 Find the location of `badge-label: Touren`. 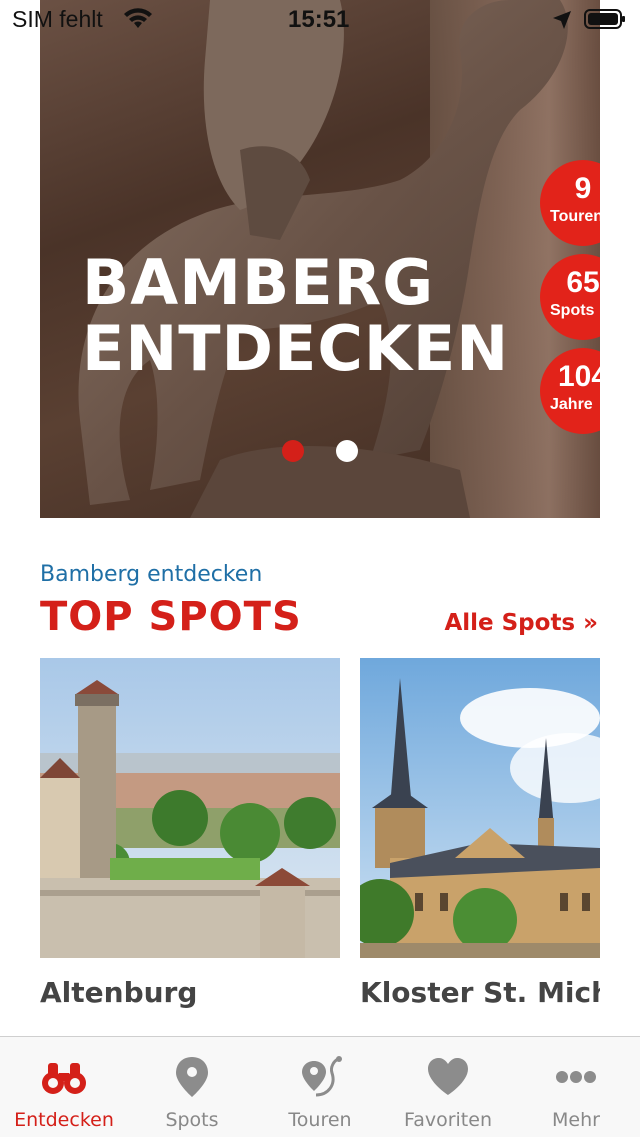

badge-label: Touren is located at coordinates (575, 216).